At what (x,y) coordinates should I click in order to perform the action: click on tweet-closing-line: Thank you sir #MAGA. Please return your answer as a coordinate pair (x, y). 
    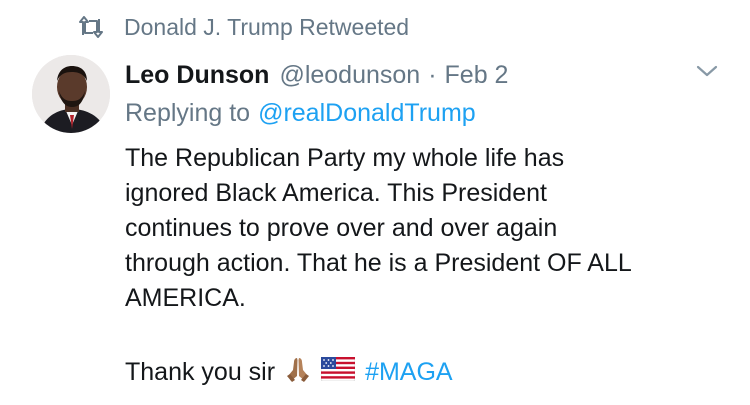
    Looking at the image, I should click on (289, 372).